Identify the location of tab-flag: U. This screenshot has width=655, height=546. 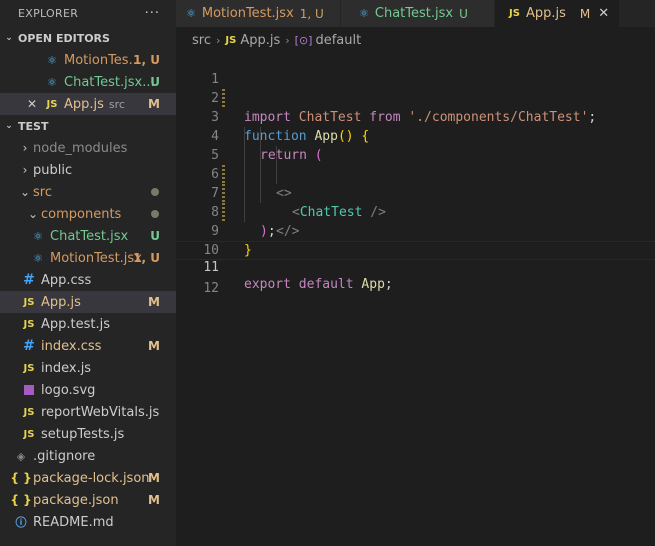
(463, 13).